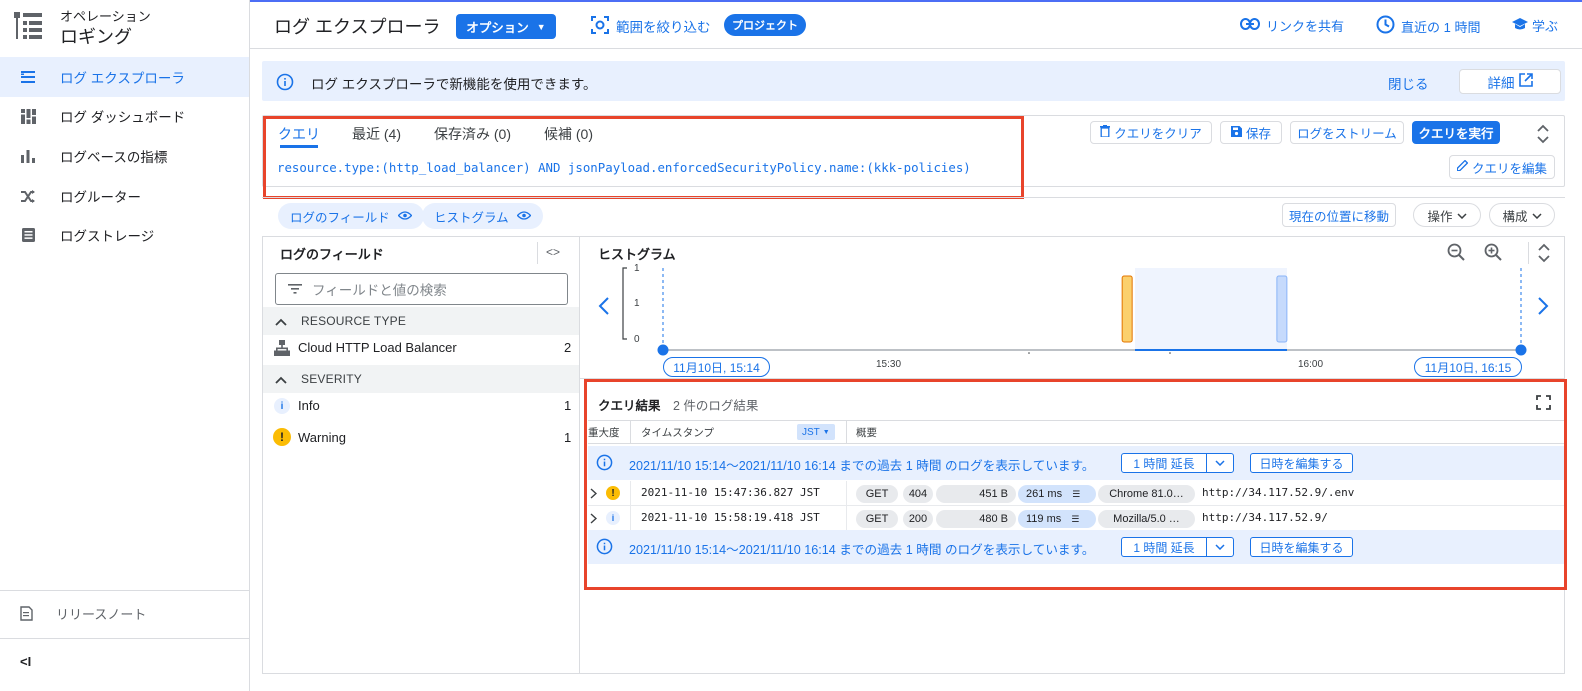 This screenshot has width=1582, height=691. I want to click on banner-details-button: 詳細, so click(1510, 81).